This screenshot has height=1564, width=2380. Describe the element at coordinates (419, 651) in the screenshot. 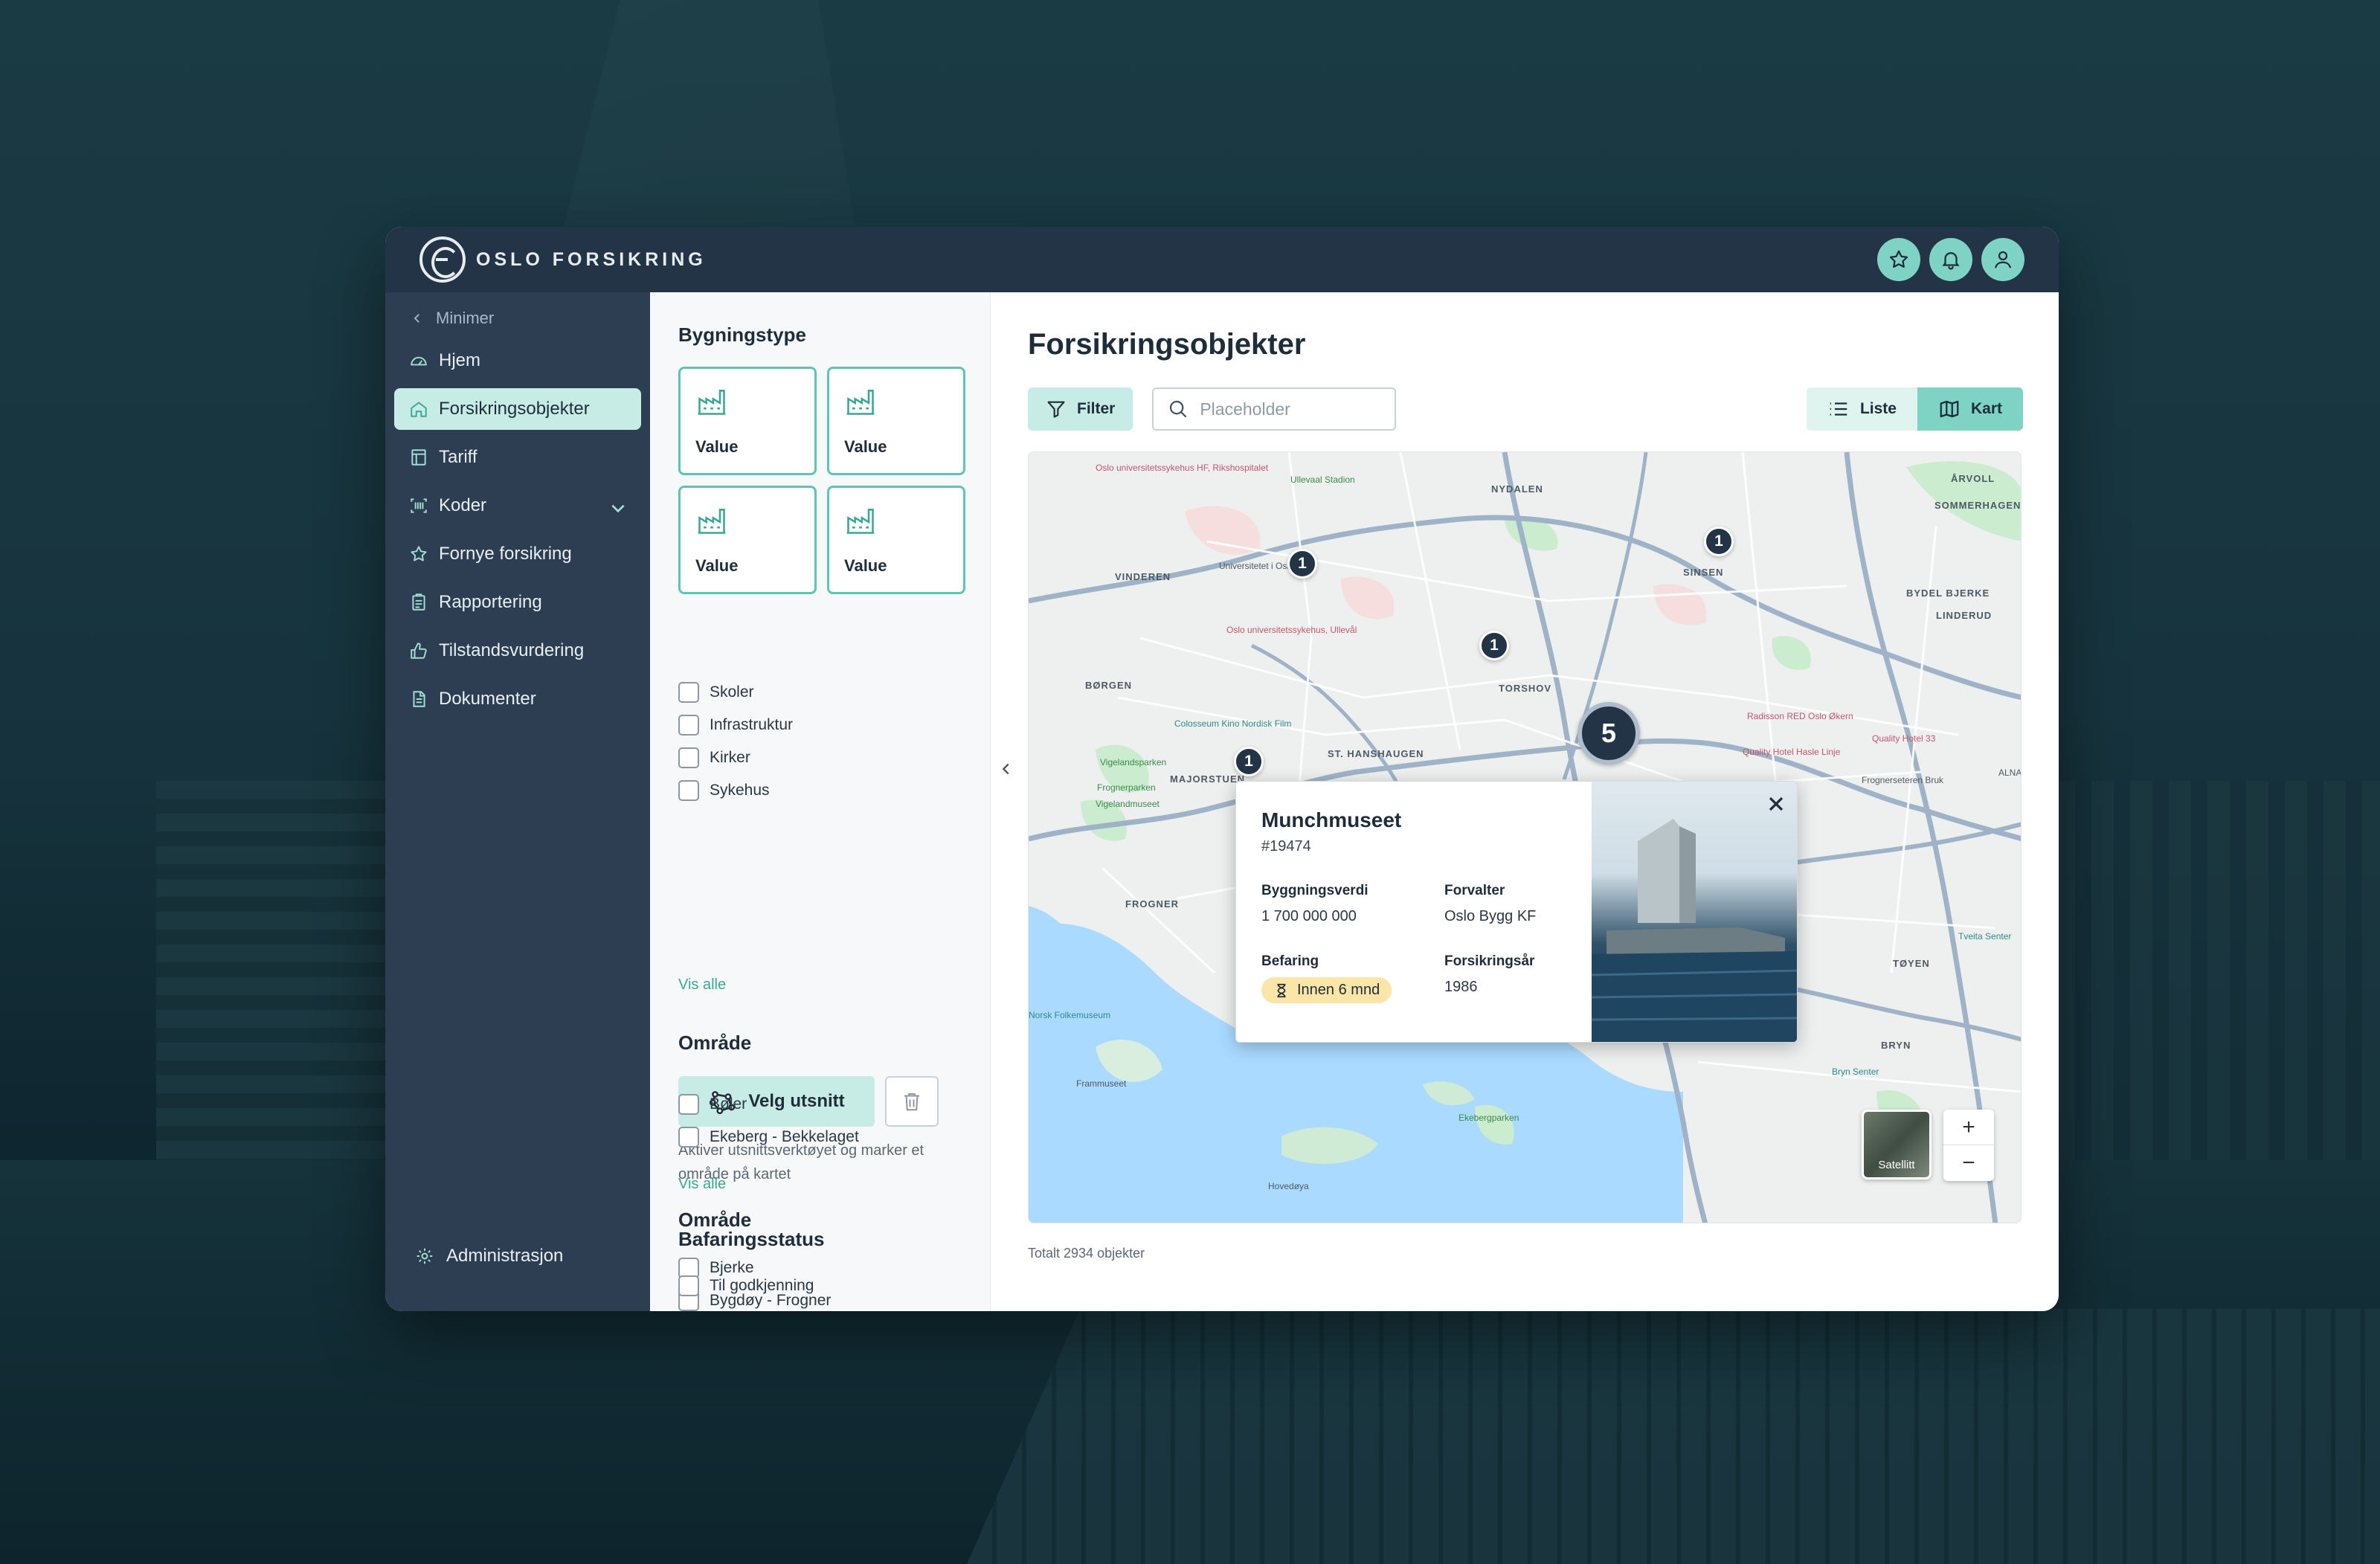

I see `thumbs-up-icon` at that location.